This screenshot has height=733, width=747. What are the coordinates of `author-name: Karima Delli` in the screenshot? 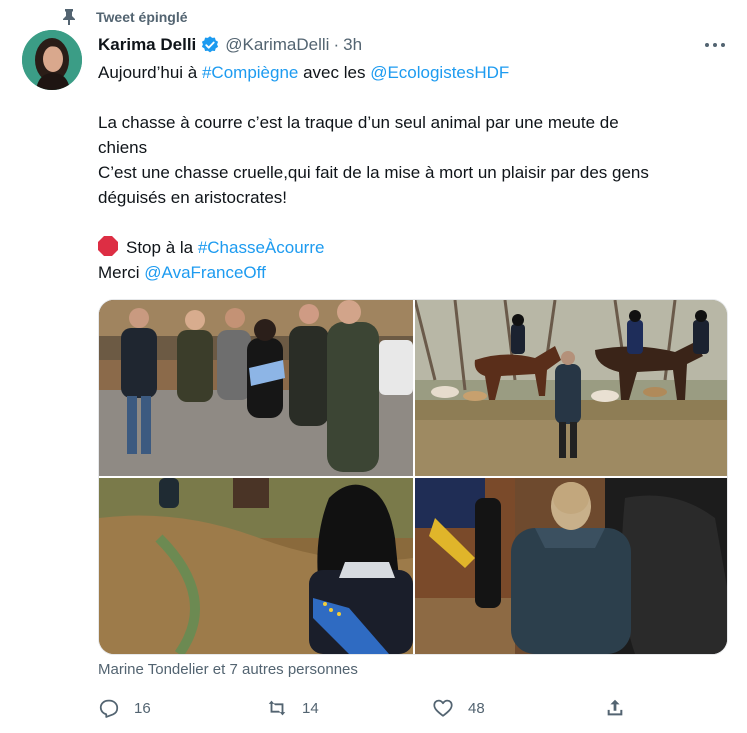 It's located at (147, 45).